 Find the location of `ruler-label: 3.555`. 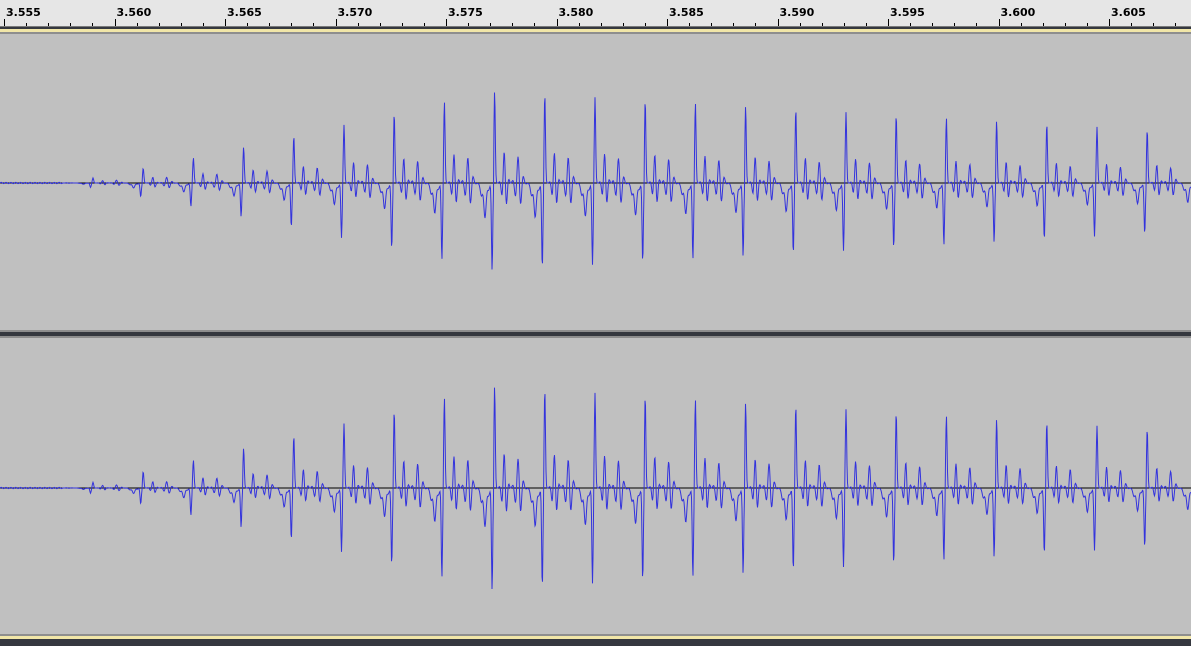

ruler-label: 3.555 is located at coordinates (23, 12).